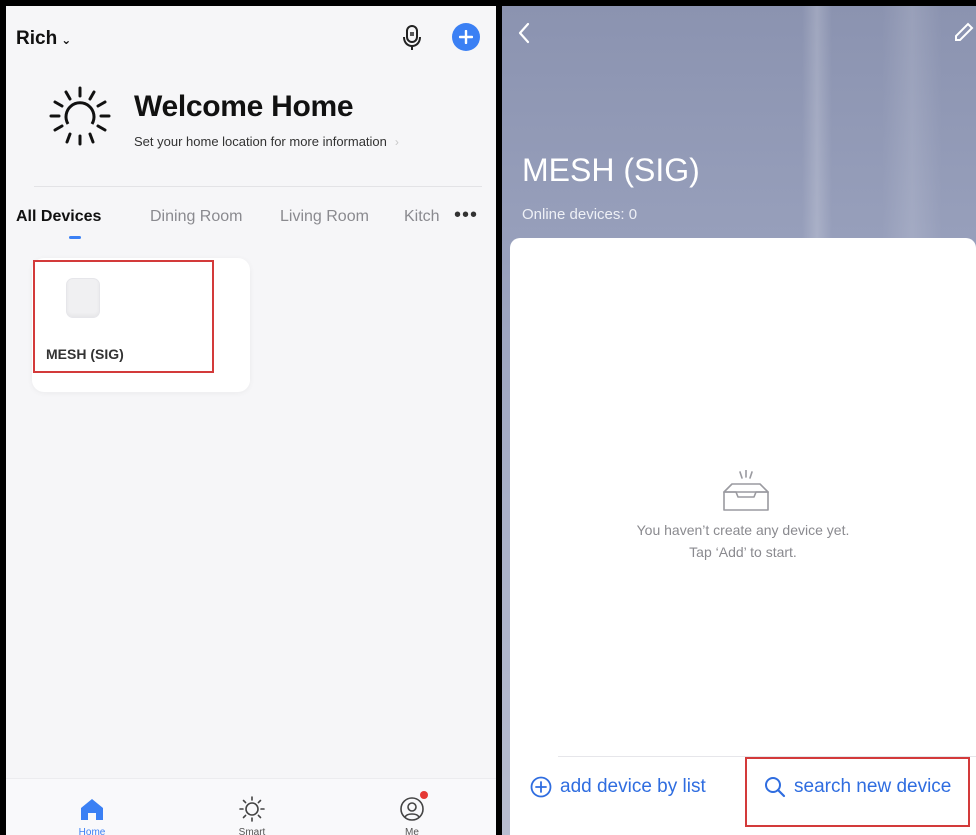 Image resolution: width=976 pixels, height=835 pixels. What do you see at coordinates (66, 40) in the screenshot?
I see `chevron-down-icon: ⌄` at bounding box center [66, 40].